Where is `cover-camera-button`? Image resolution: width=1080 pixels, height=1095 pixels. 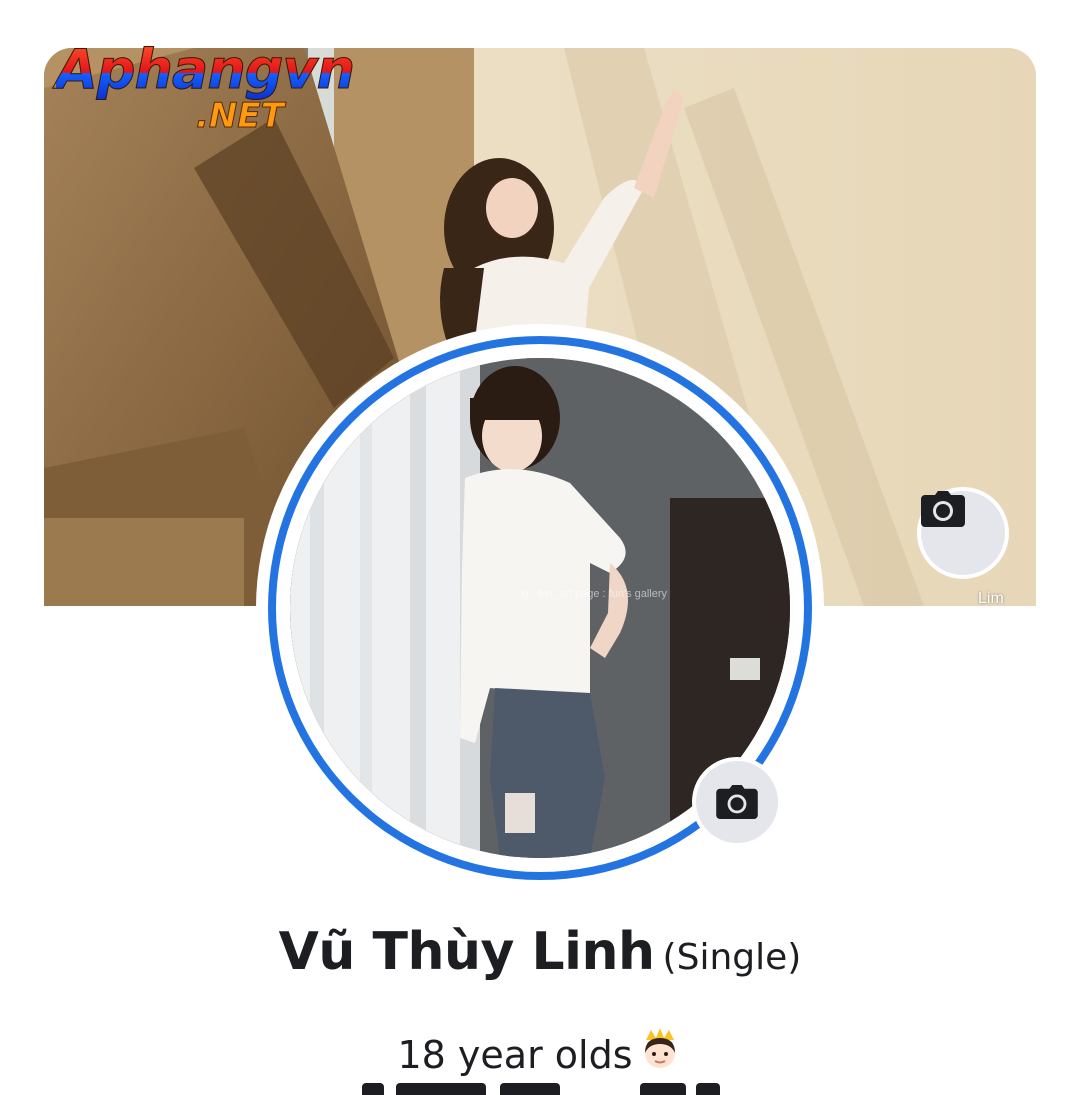 cover-camera-button is located at coordinates (963, 533).